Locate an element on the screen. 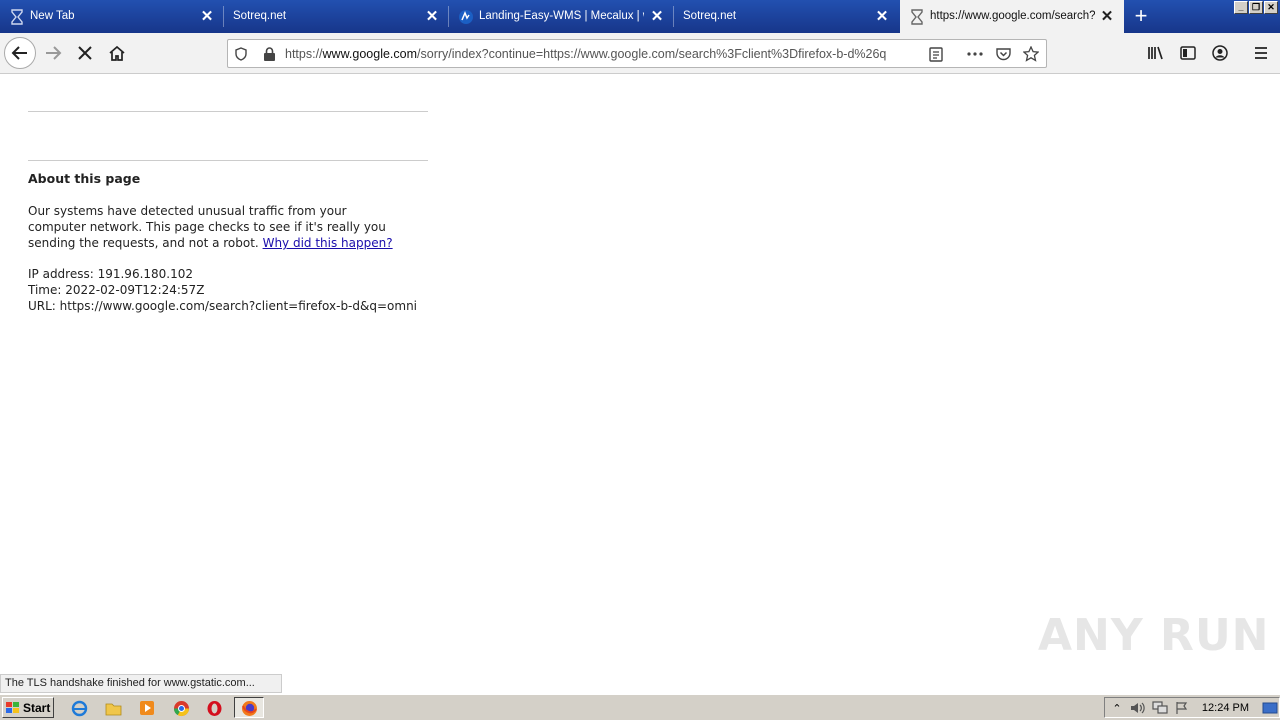 The width and height of the screenshot is (1280, 720). taskbar-firefox-button is located at coordinates (249, 707).